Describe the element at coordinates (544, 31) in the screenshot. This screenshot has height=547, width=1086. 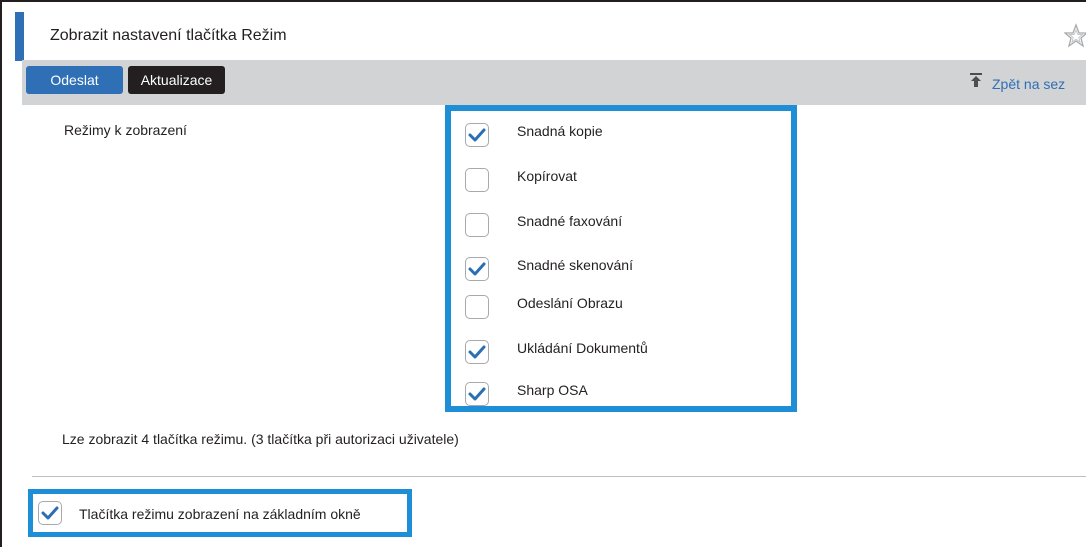
I see `title-bar: Zobrazit nastavení tlačítka Režim` at that location.